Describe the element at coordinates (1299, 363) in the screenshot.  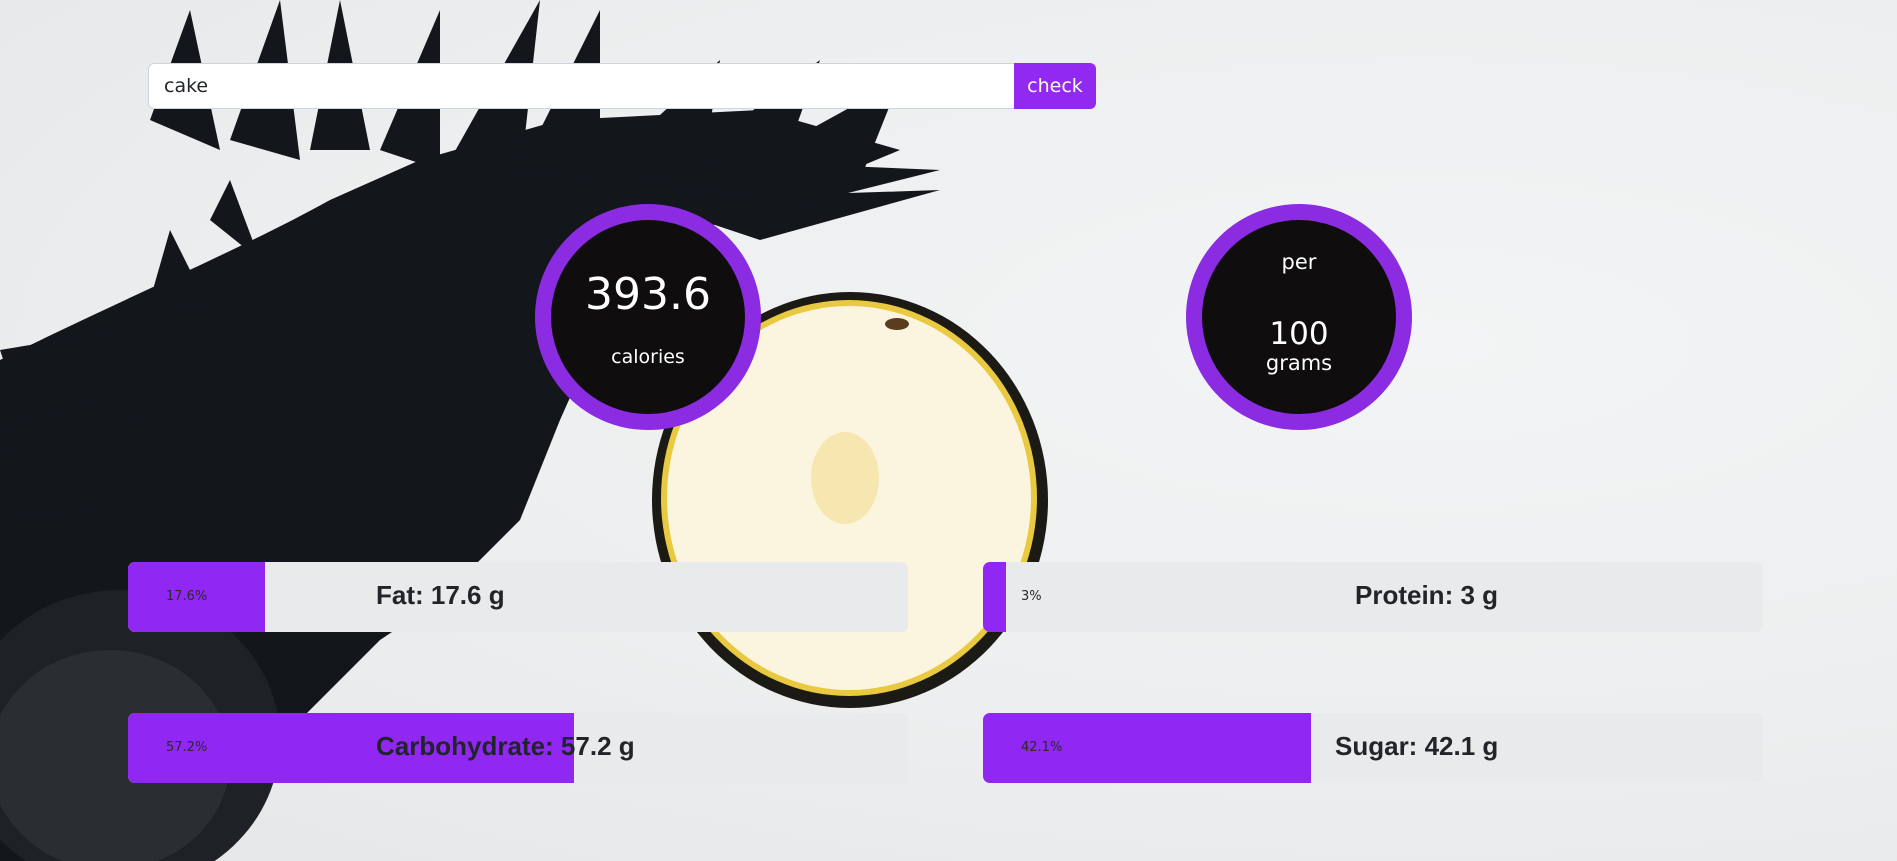
I see `serving-unit: grams` at that location.